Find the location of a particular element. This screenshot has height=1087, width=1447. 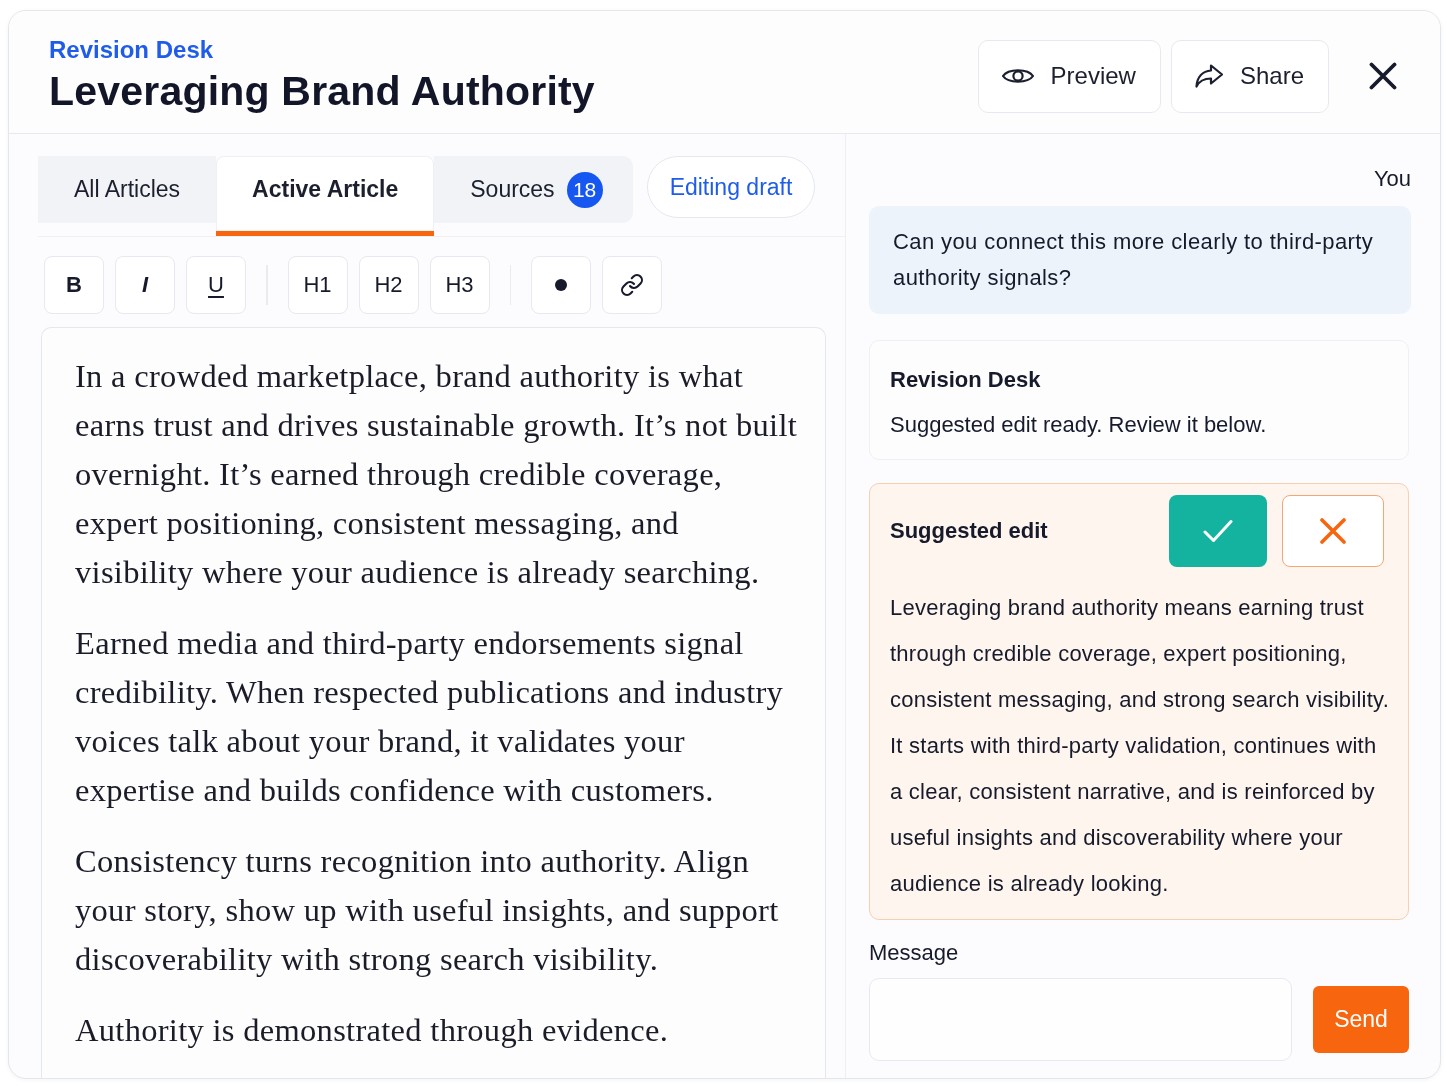

tab: Active Article is located at coordinates (325, 196).